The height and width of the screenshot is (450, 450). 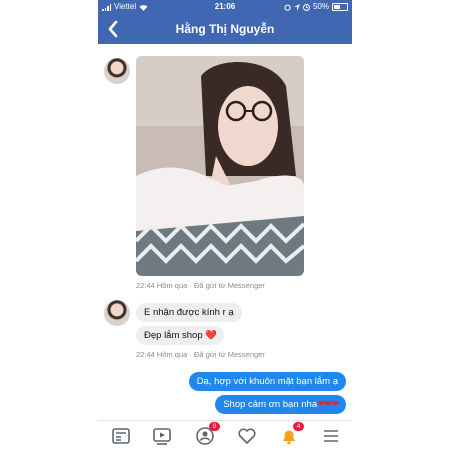 What do you see at coordinates (306, 7) in the screenshot?
I see `clock-icon` at bounding box center [306, 7].